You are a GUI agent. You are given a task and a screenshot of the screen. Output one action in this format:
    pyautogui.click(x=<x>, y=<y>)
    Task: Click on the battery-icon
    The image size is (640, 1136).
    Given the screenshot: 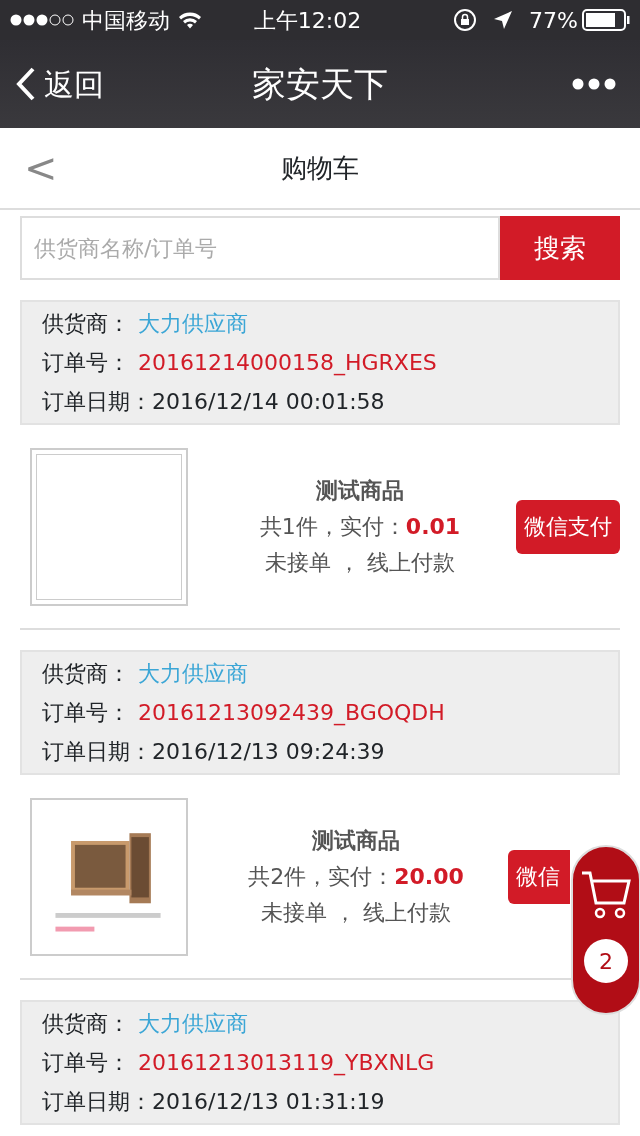 What is the action you would take?
    pyautogui.click(x=606, y=20)
    